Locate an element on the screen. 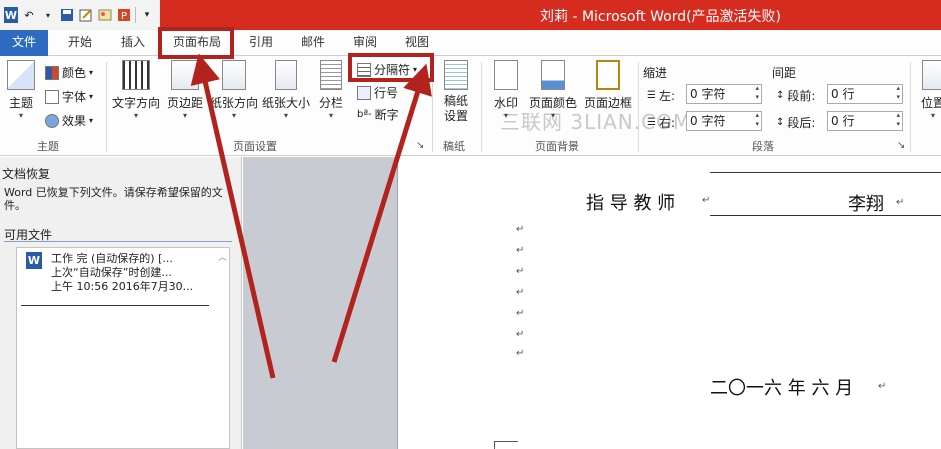 This screenshot has width=941, height=449. margins-label: 页边距 is located at coordinates (184, 103).